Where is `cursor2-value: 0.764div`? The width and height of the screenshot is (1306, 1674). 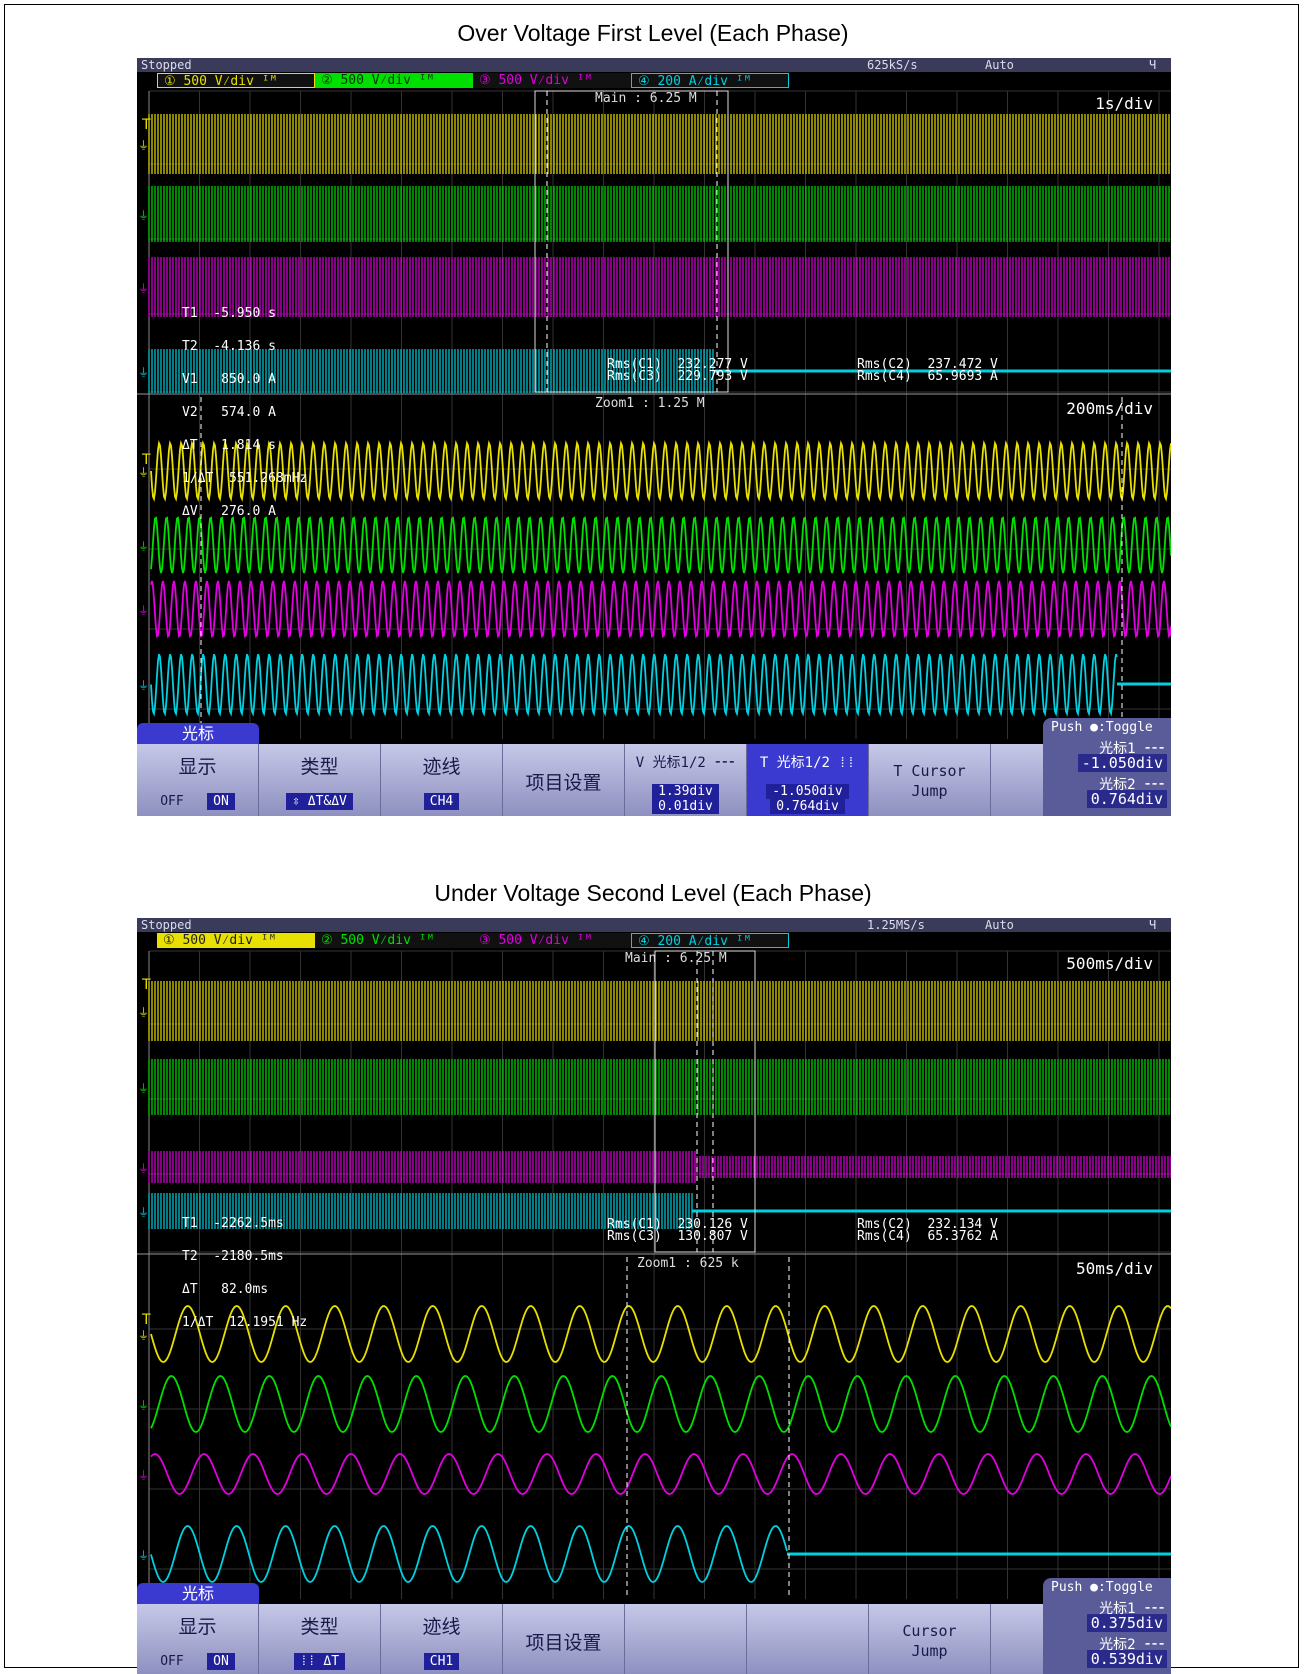 cursor2-value: 0.764div is located at coordinates (1126, 799).